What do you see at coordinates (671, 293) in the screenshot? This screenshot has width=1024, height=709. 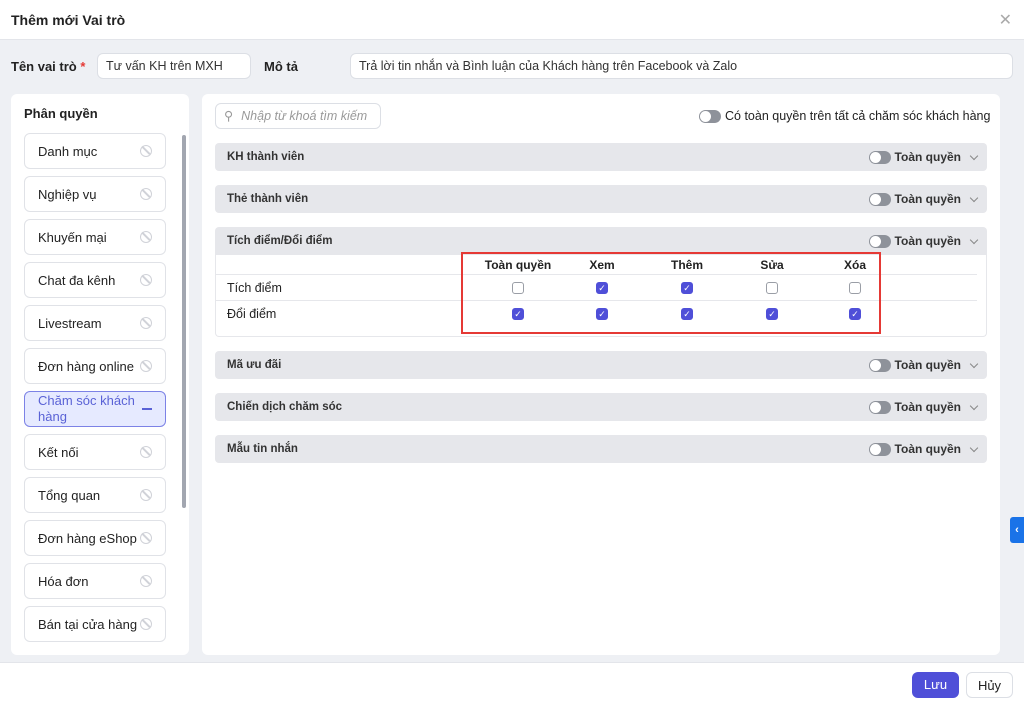 I see `highlight-box` at bounding box center [671, 293].